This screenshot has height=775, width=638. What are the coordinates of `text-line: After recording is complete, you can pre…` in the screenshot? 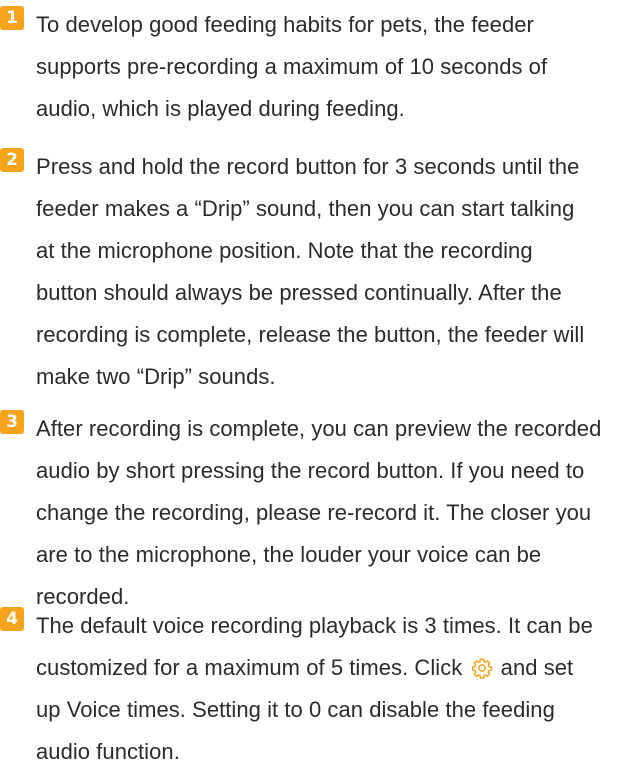 It's located at (319, 428).